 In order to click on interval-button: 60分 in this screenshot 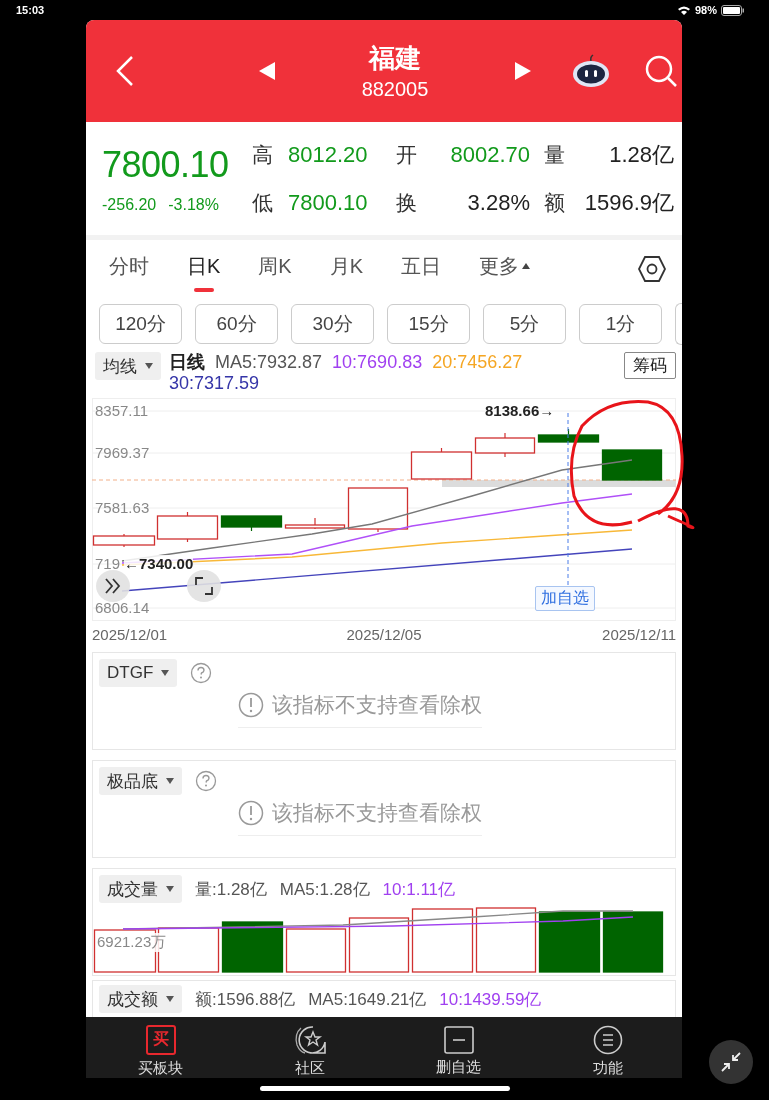, I will do `click(236, 324)`.